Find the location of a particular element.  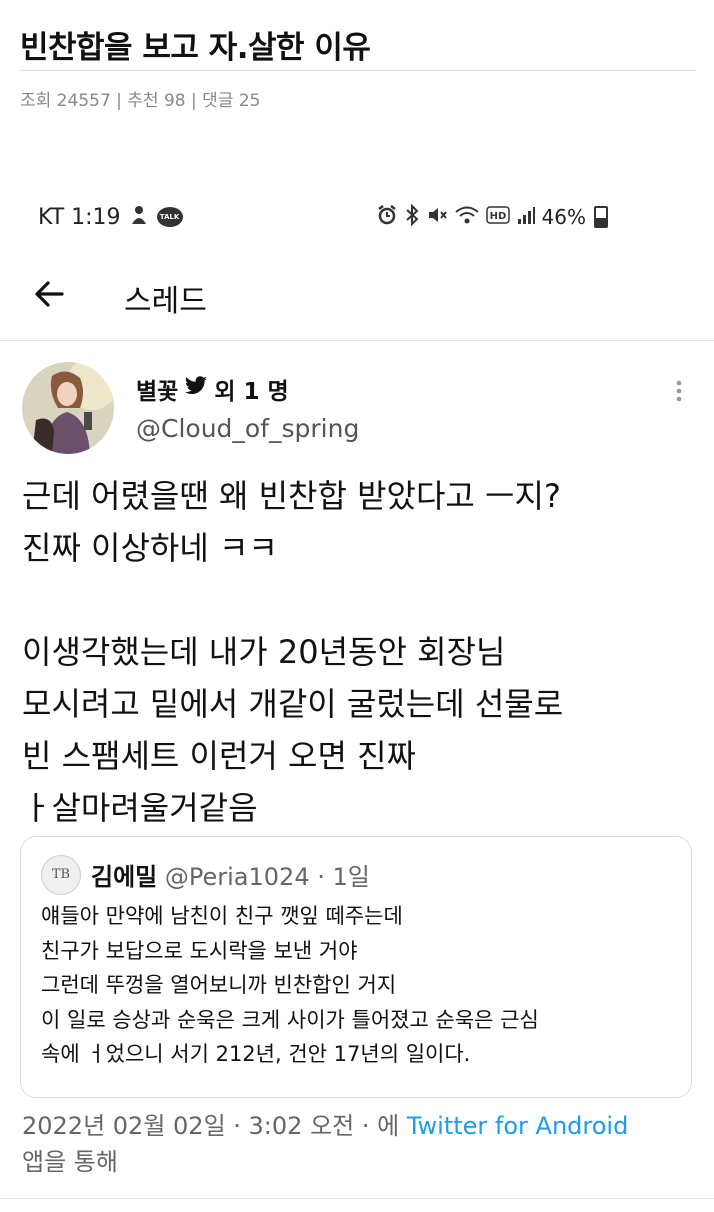

mute-icon is located at coordinates (437, 217).